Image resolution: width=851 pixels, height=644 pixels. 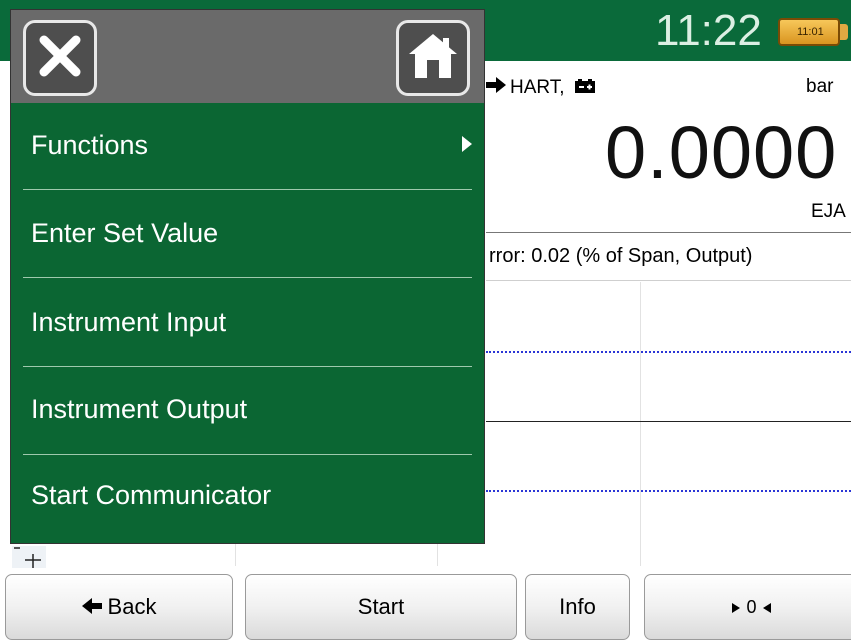 What do you see at coordinates (721, 152) in the screenshot?
I see `measurement-value: 0.0000` at bounding box center [721, 152].